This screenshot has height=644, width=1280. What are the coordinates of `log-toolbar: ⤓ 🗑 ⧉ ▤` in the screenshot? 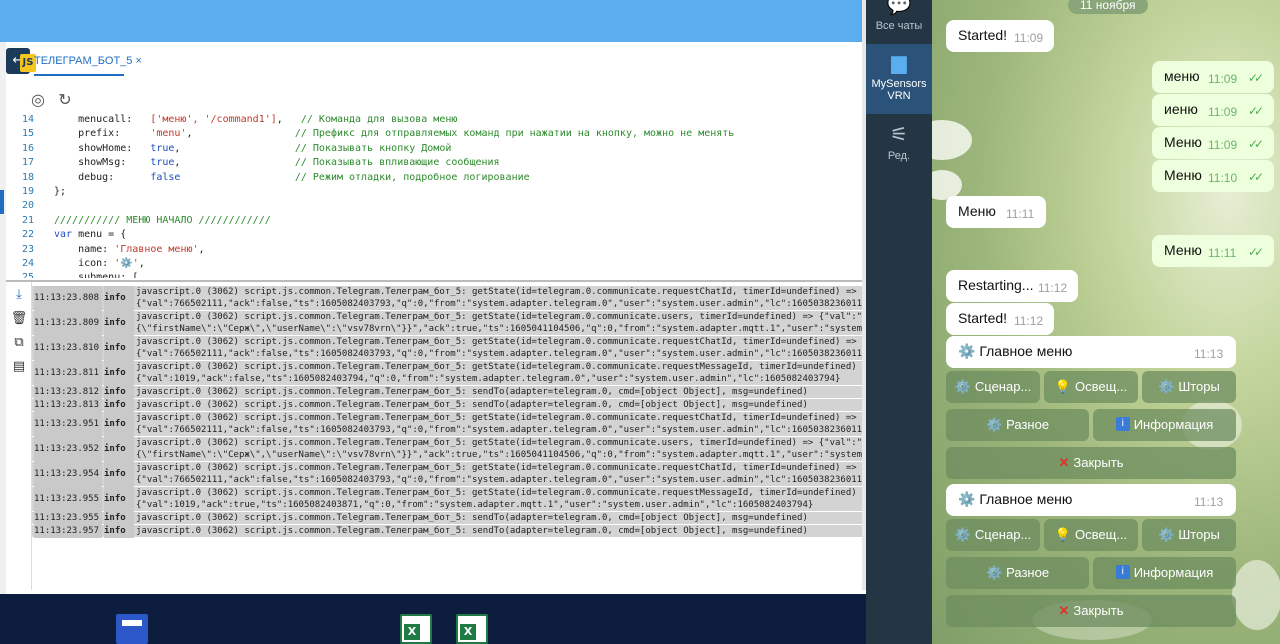 It's located at (19, 436).